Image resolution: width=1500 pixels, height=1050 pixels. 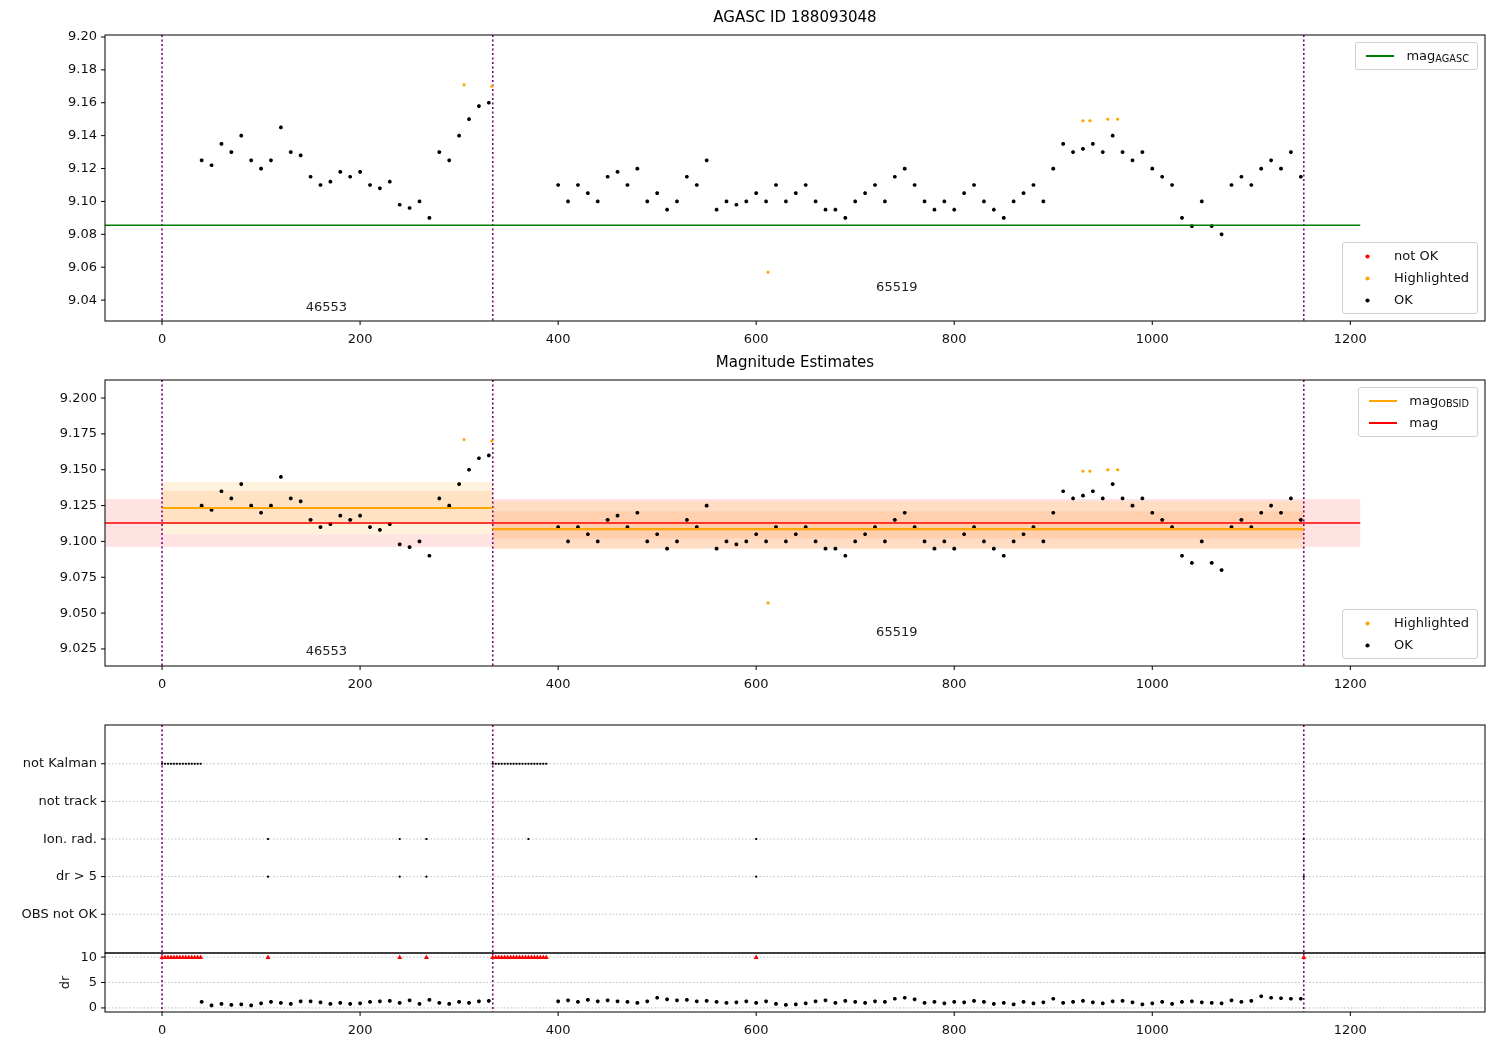 What do you see at coordinates (92, 981) in the screenshot?
I see `tick-label: 5` at bounding box center [92, 981].